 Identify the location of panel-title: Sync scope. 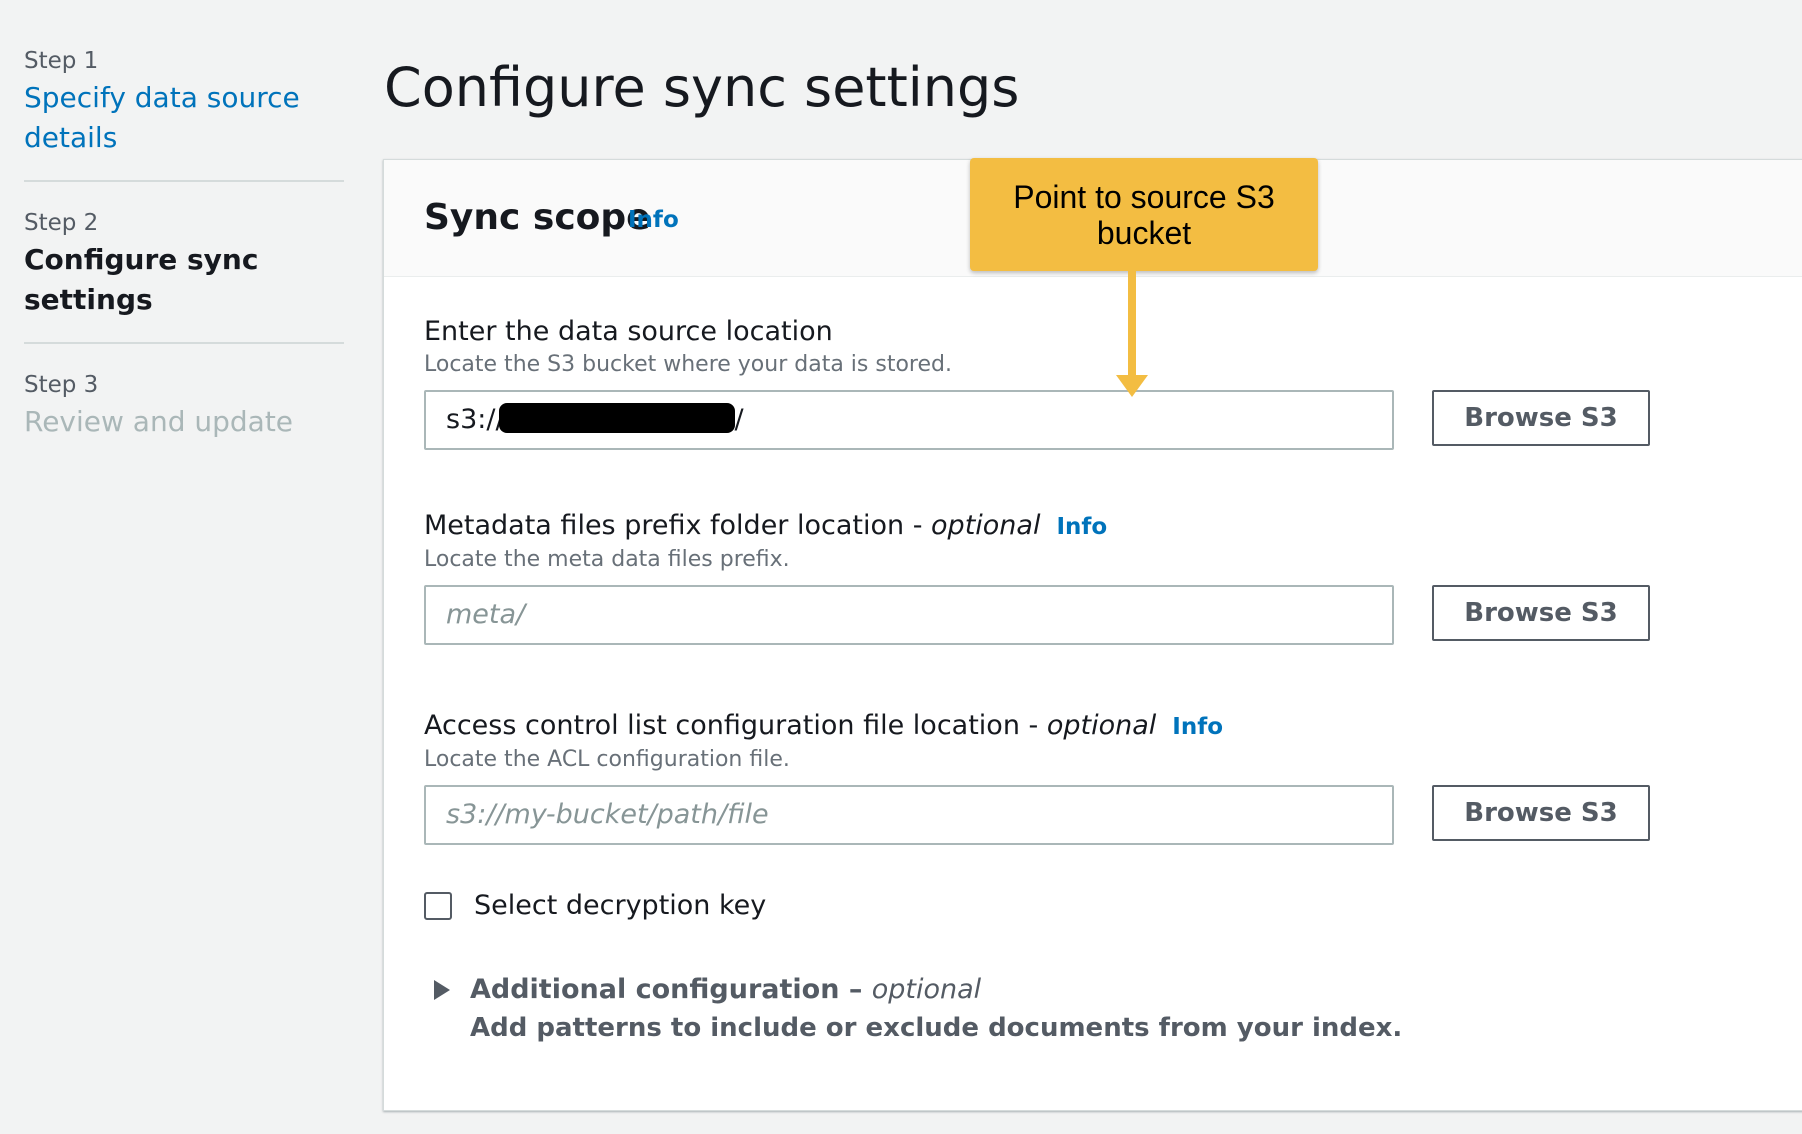
(537, 217).